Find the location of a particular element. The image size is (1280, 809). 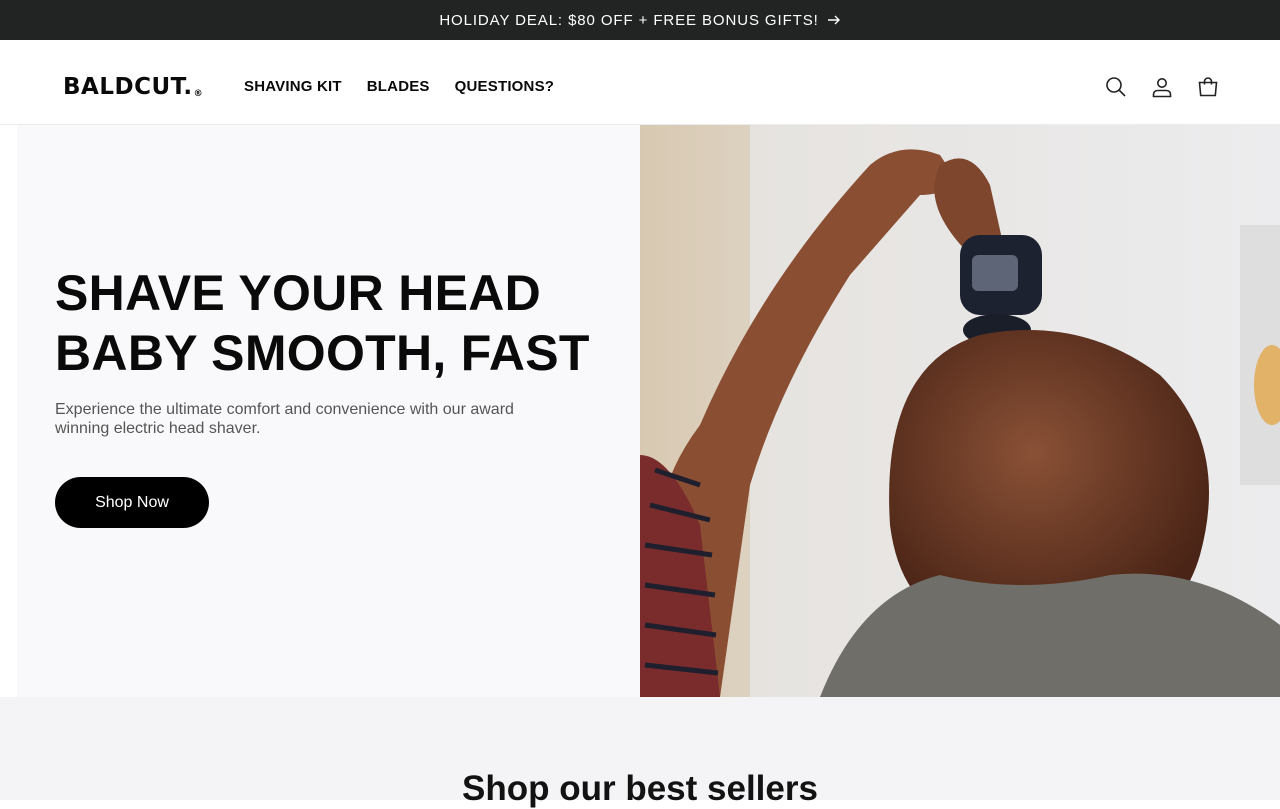

account-button is located at coordinates (1162, 87).